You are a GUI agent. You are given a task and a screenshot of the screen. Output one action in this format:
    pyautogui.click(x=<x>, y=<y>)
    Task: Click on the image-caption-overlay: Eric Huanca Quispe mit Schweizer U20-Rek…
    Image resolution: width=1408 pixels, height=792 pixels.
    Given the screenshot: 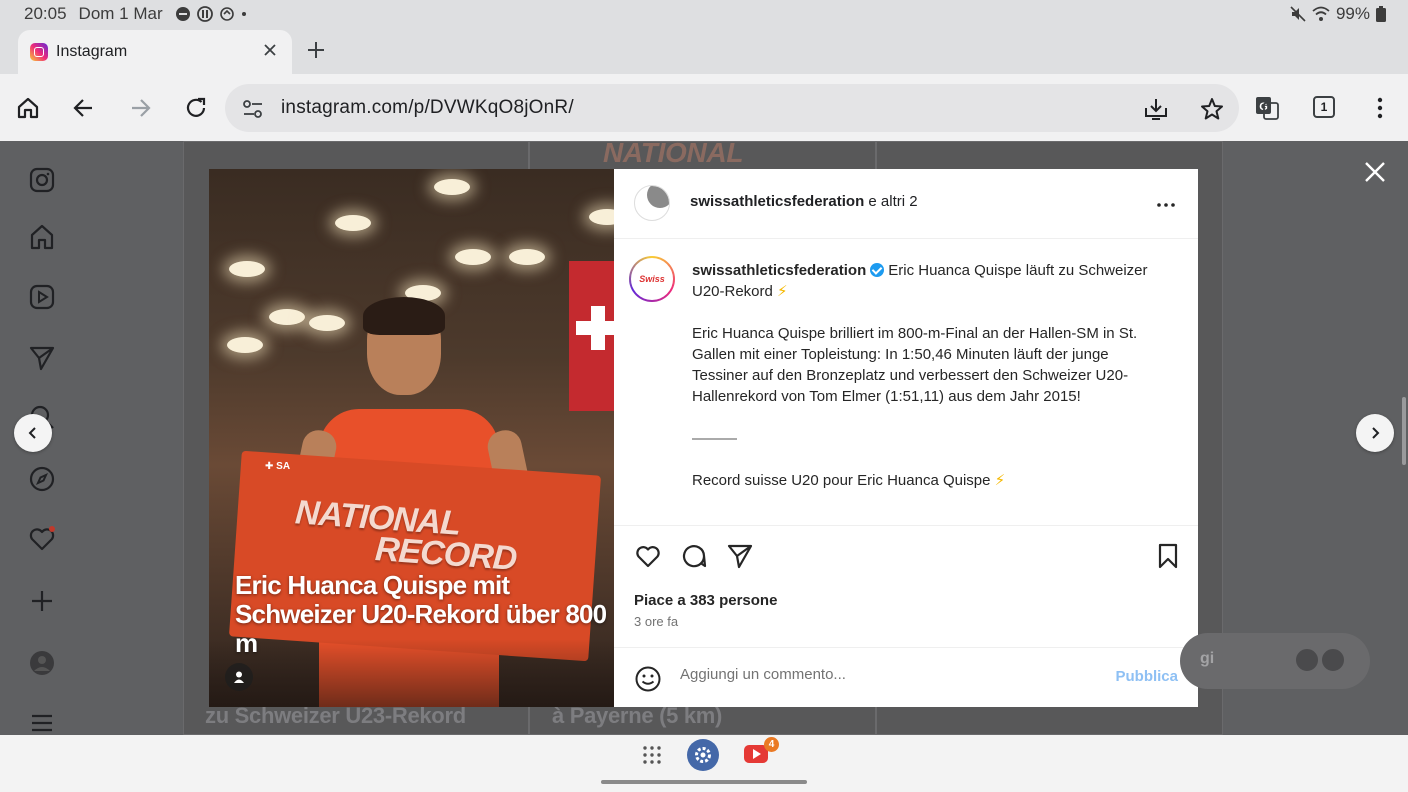 What is the action you would take?
    pyautogui.click(x=421, y=614)
    